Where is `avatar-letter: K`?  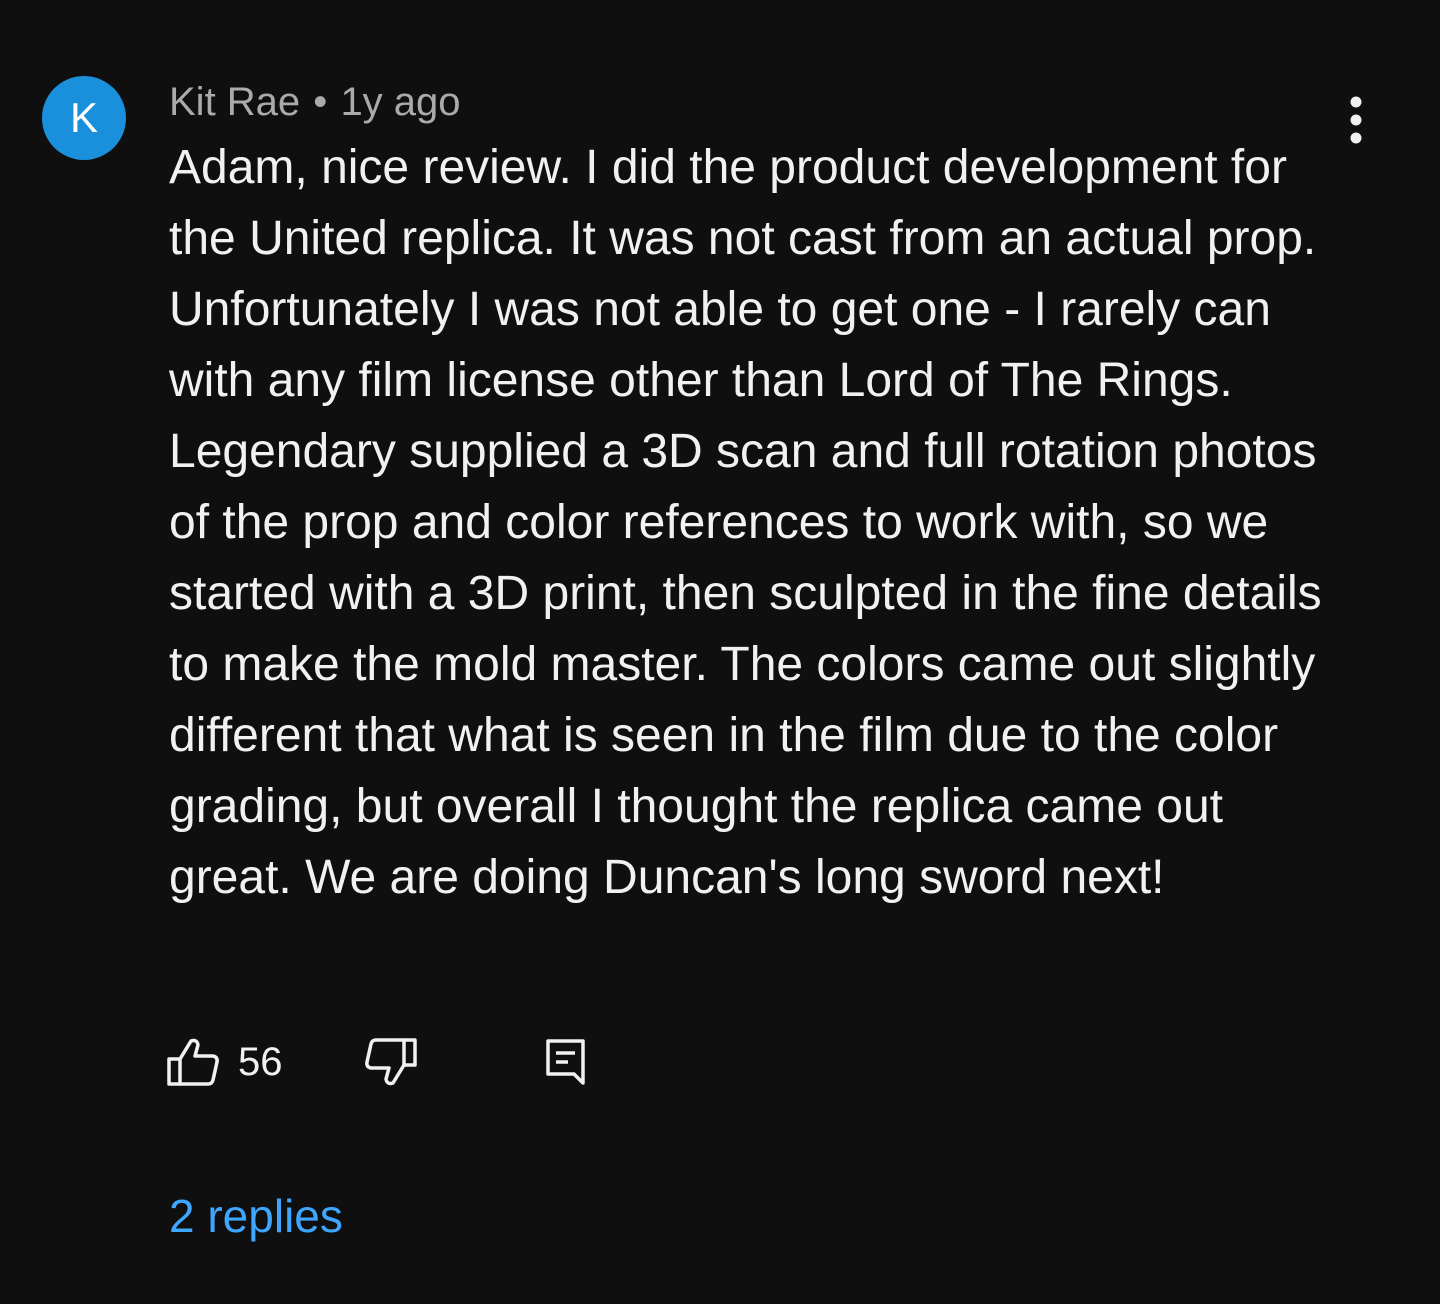
avatar-letter: K is located at coordinates (83, 117).